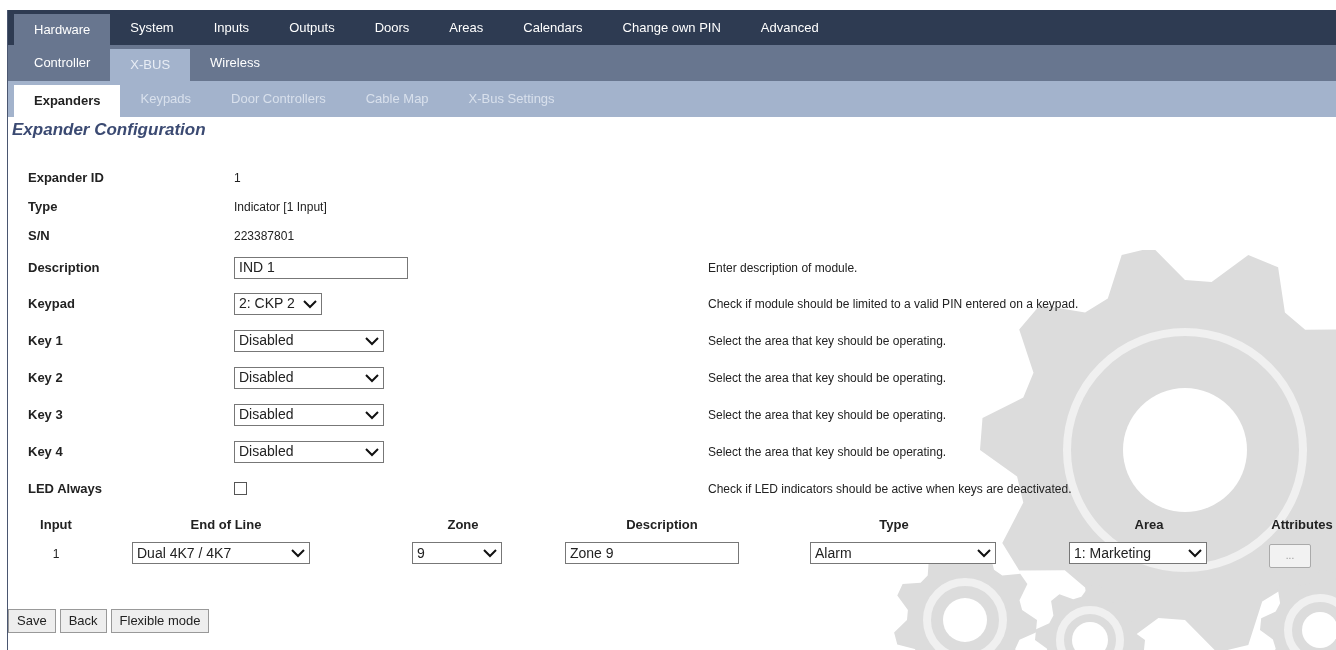 This screenshot has height=650, width=1336. I want to click on column-header: Type, so click(894, 525).